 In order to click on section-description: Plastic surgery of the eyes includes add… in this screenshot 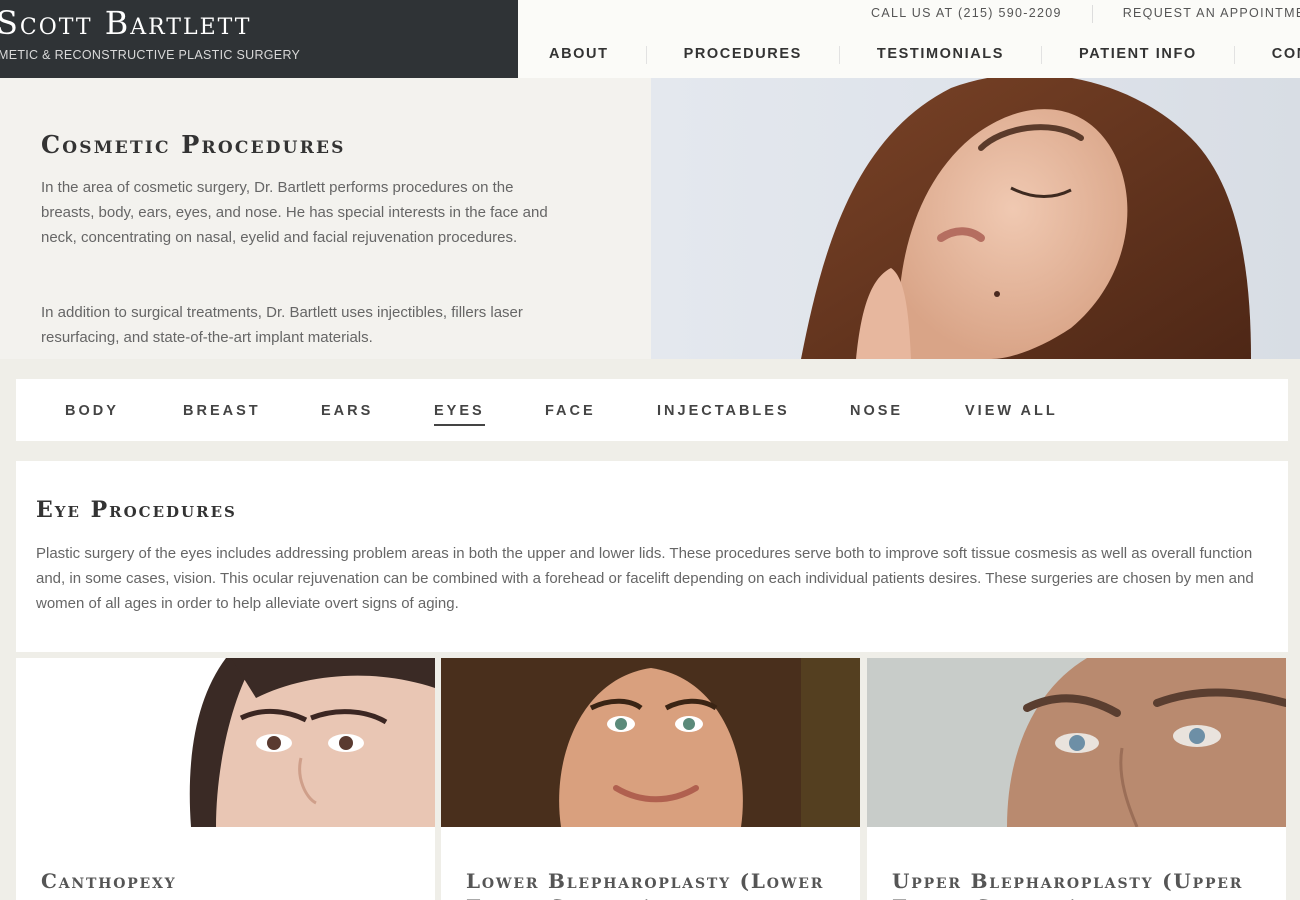, I will do `click(645, 578)`.